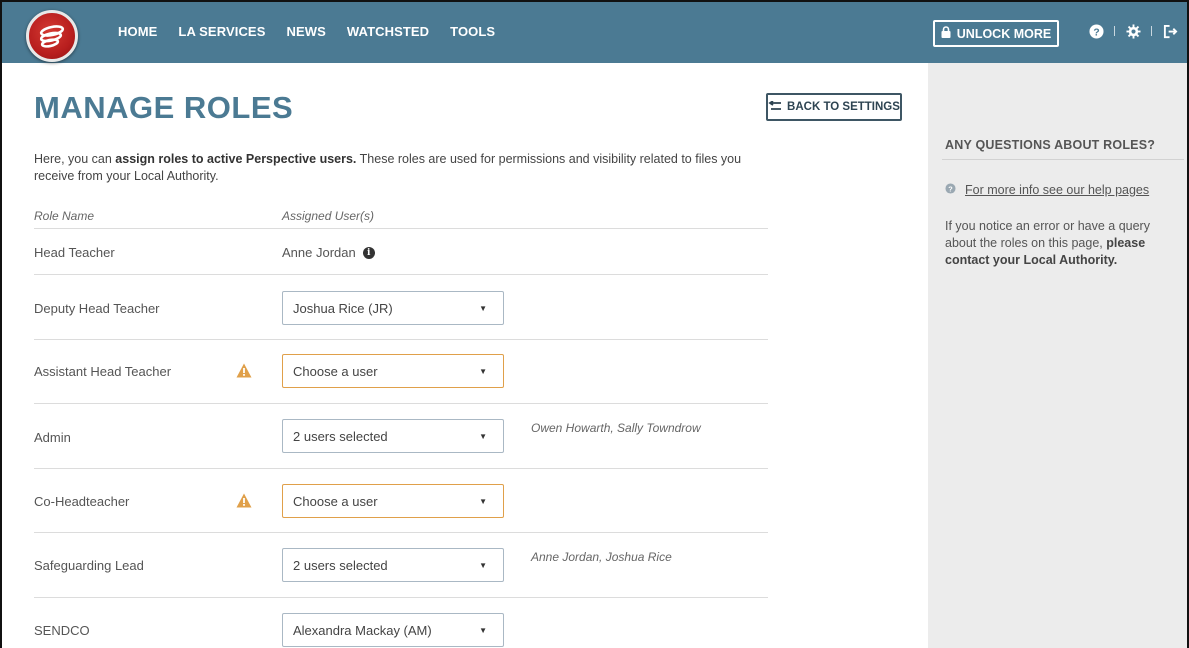  What do you see at coordinates (328, 216) in the screenshot?
I see `column-header-users: Assigned User(s)` at bounding box center [328, 216].